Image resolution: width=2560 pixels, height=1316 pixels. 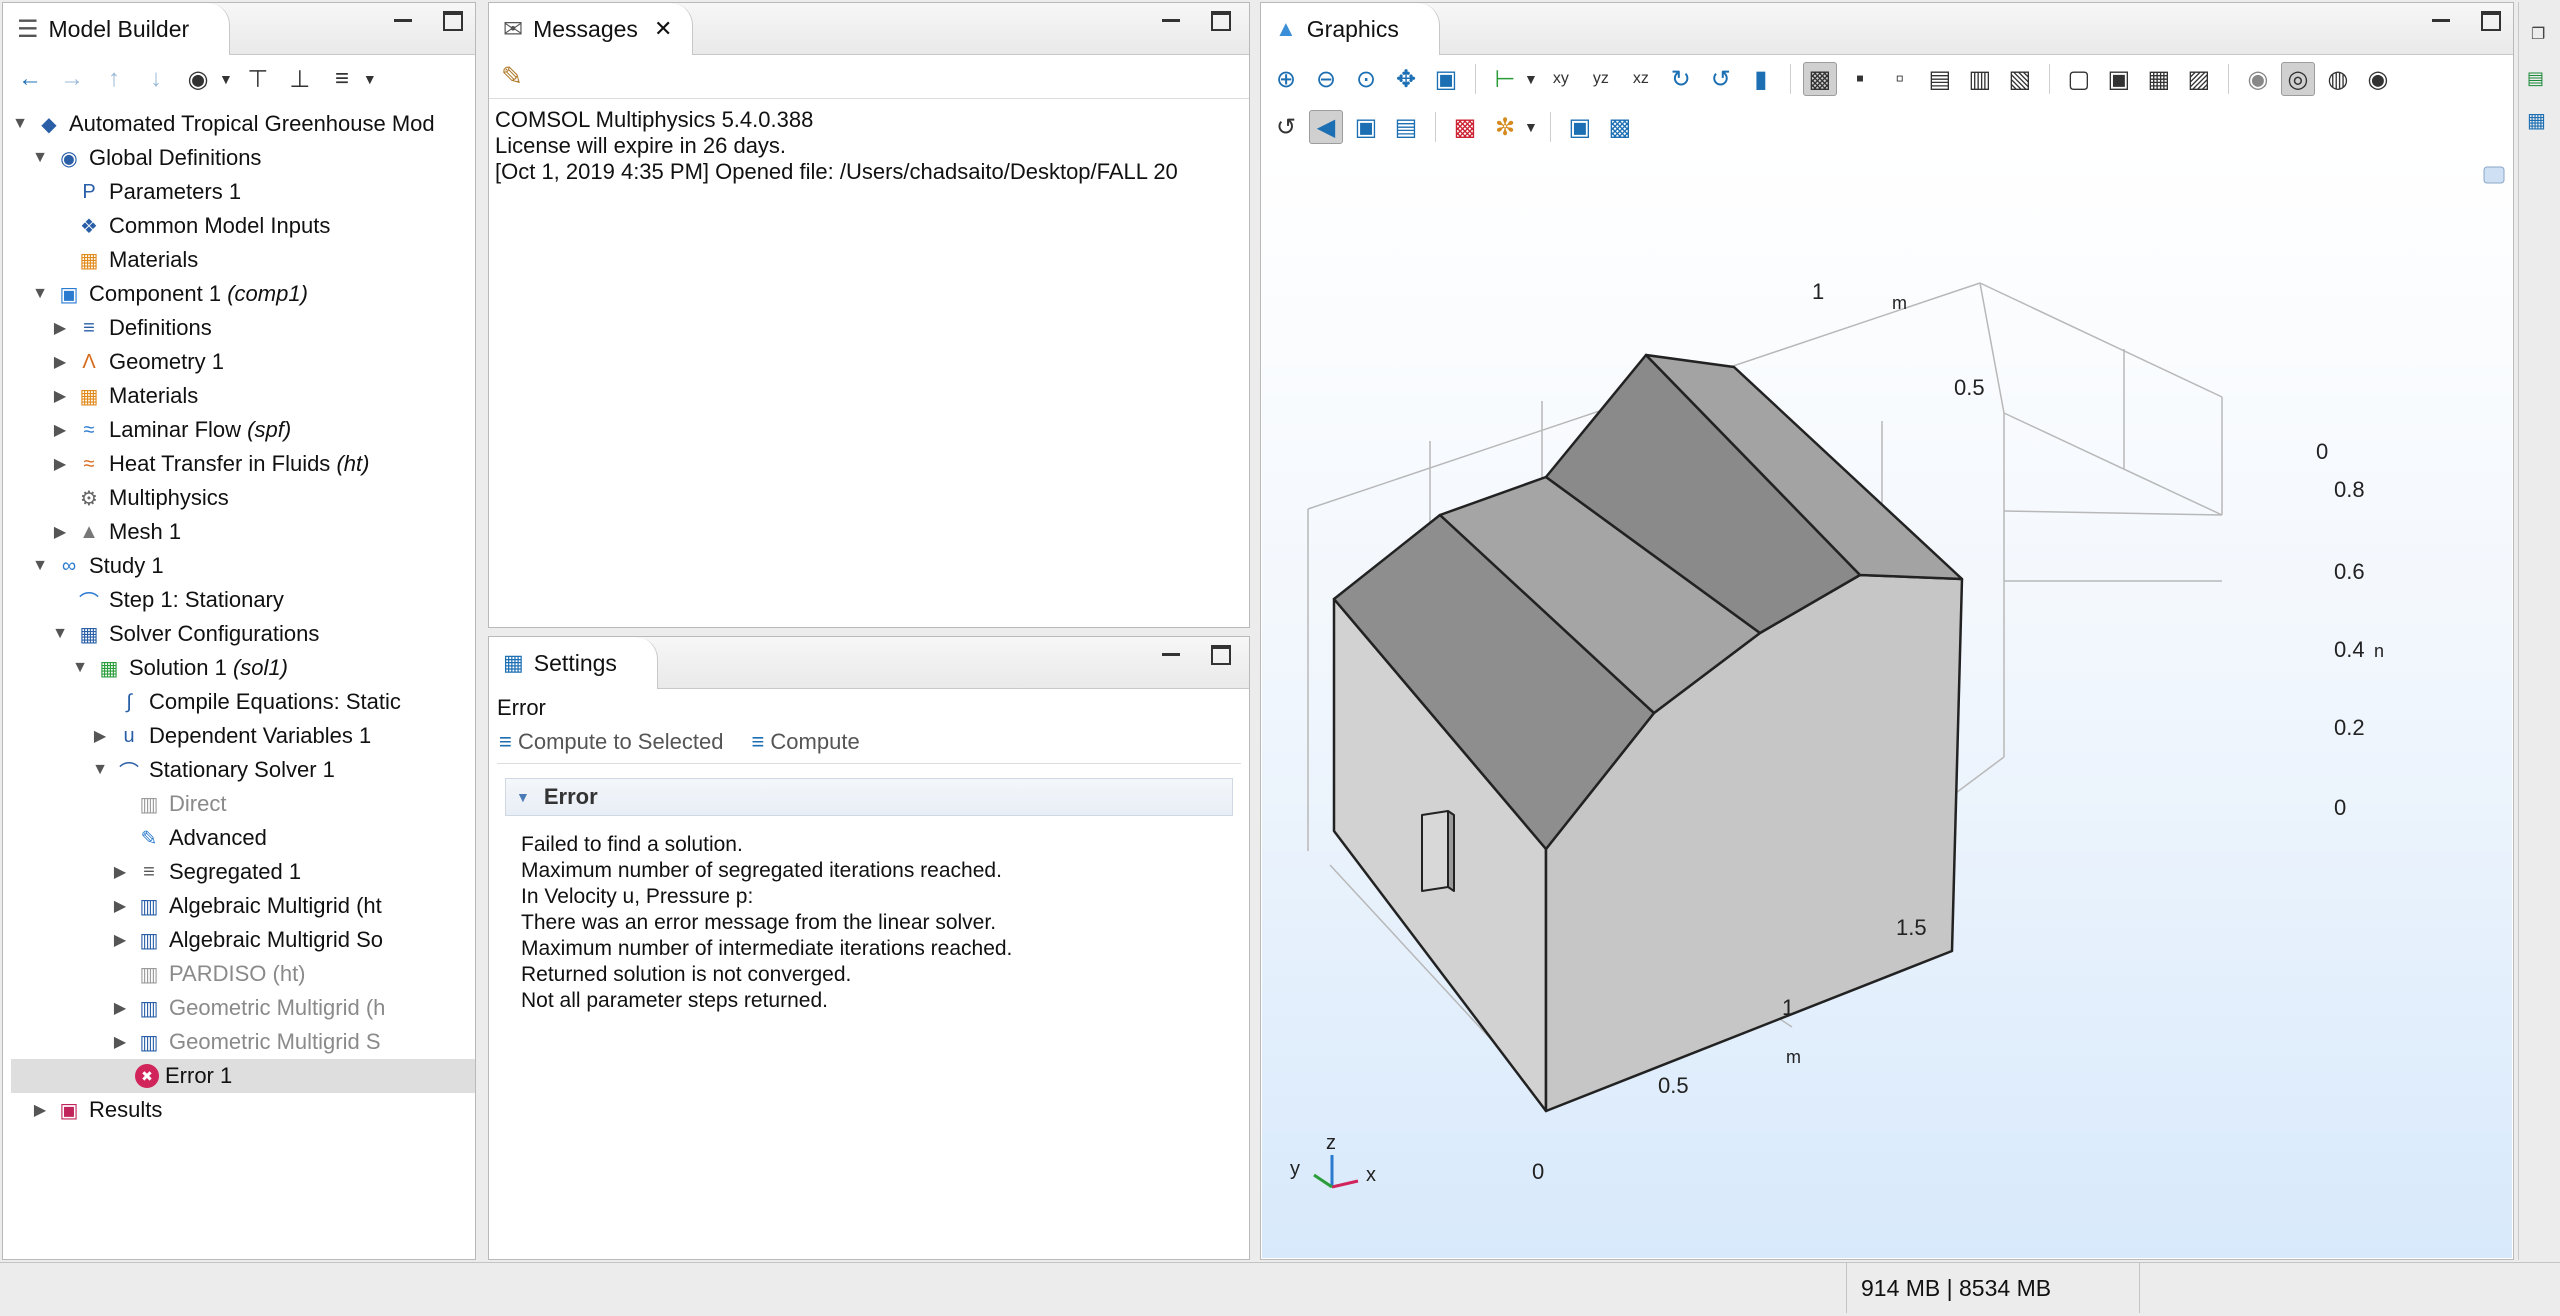 I want to click on door-panel, so click(x=1435, y=851).